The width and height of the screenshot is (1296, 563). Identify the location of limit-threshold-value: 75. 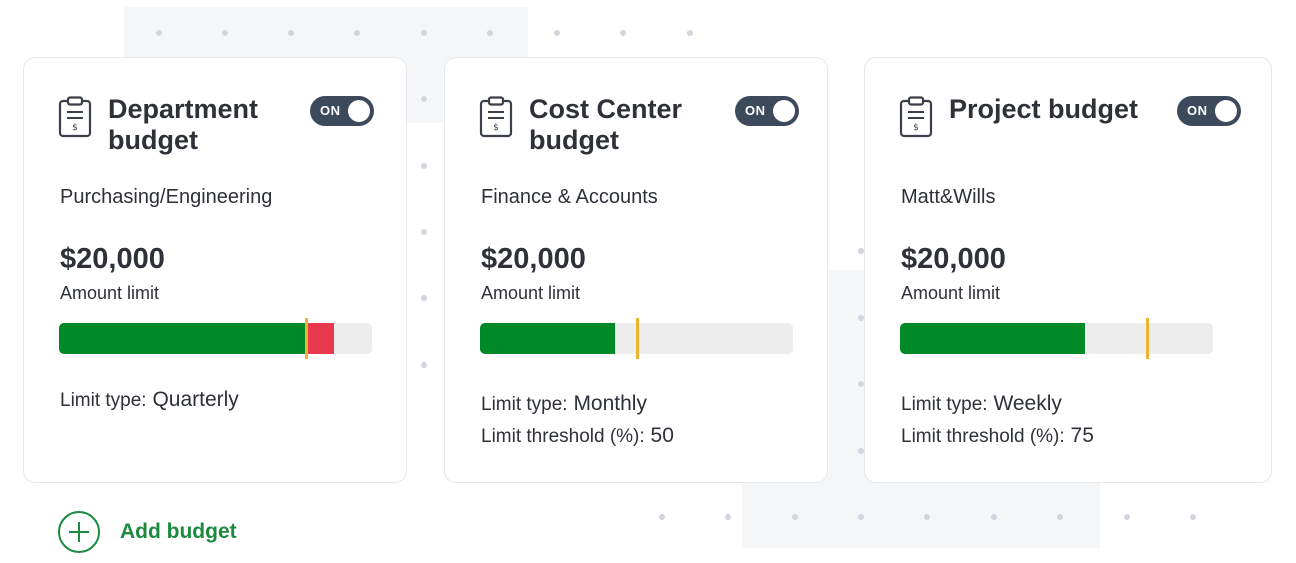
(1082, 435).